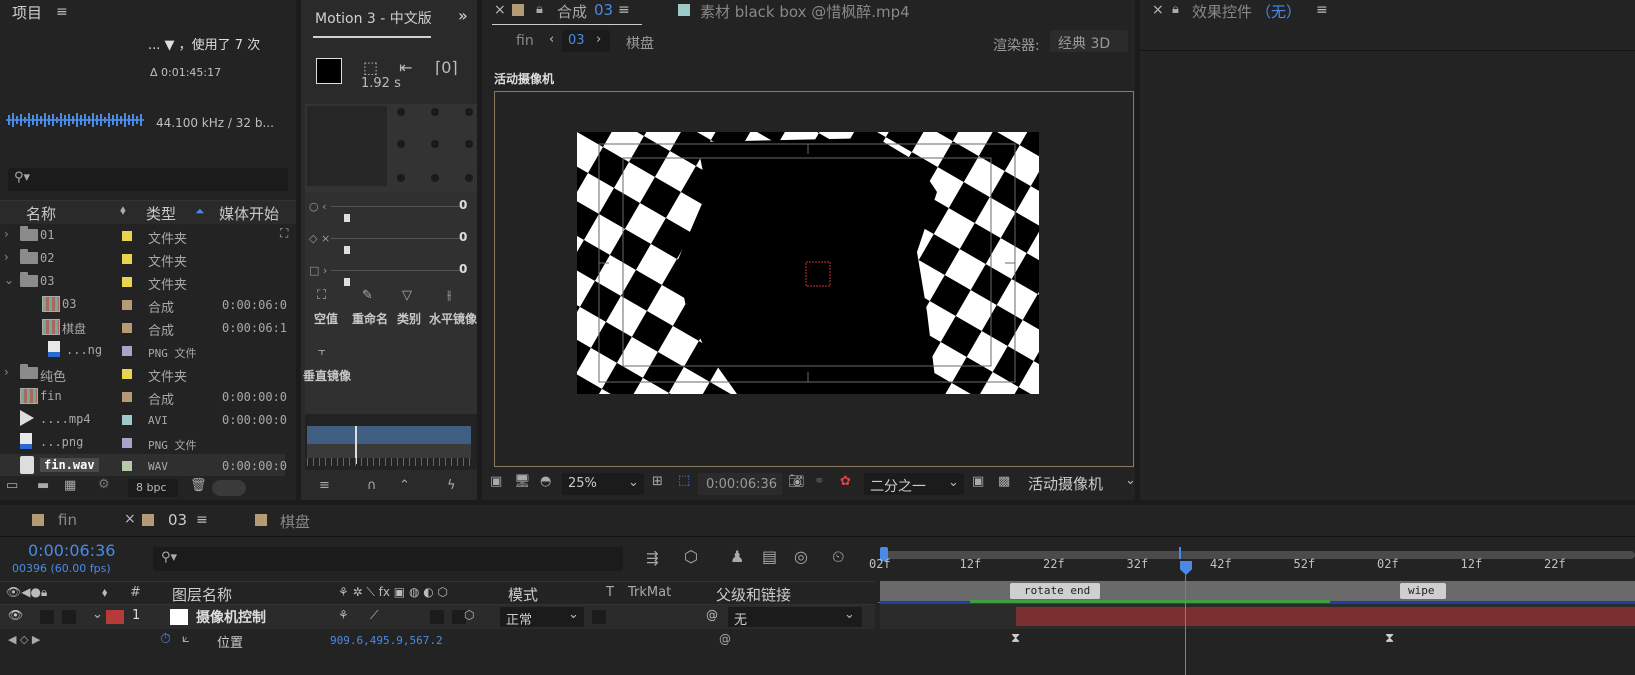  Describe the element at coordinates (740, 484) in the screenshot. I see `current-time-field: 0:00:06:36` at that location.